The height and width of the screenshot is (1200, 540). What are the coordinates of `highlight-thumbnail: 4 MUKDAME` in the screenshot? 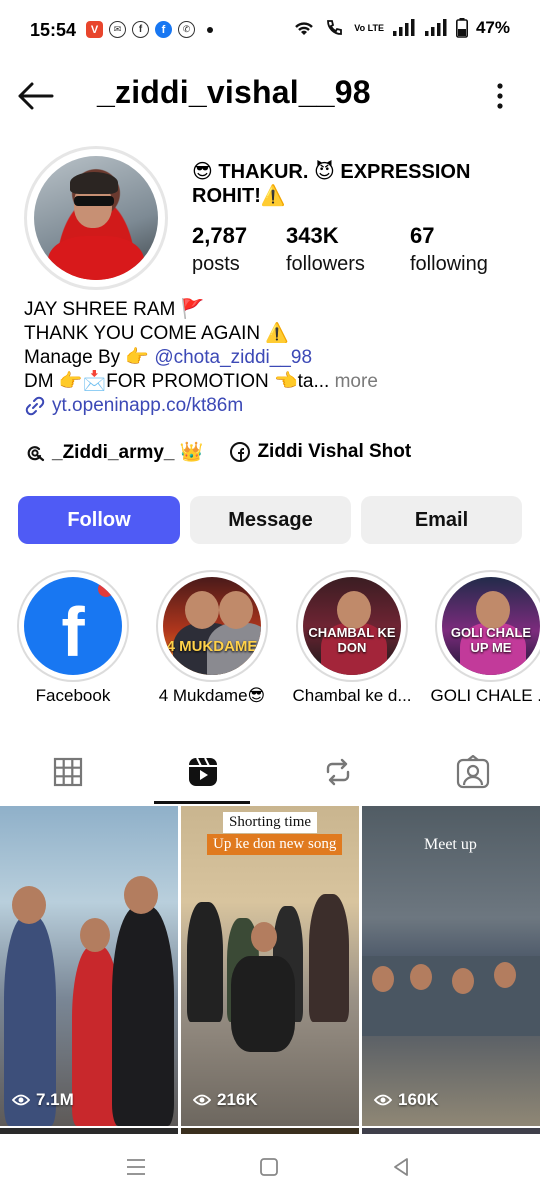 It's located at (212, 626).